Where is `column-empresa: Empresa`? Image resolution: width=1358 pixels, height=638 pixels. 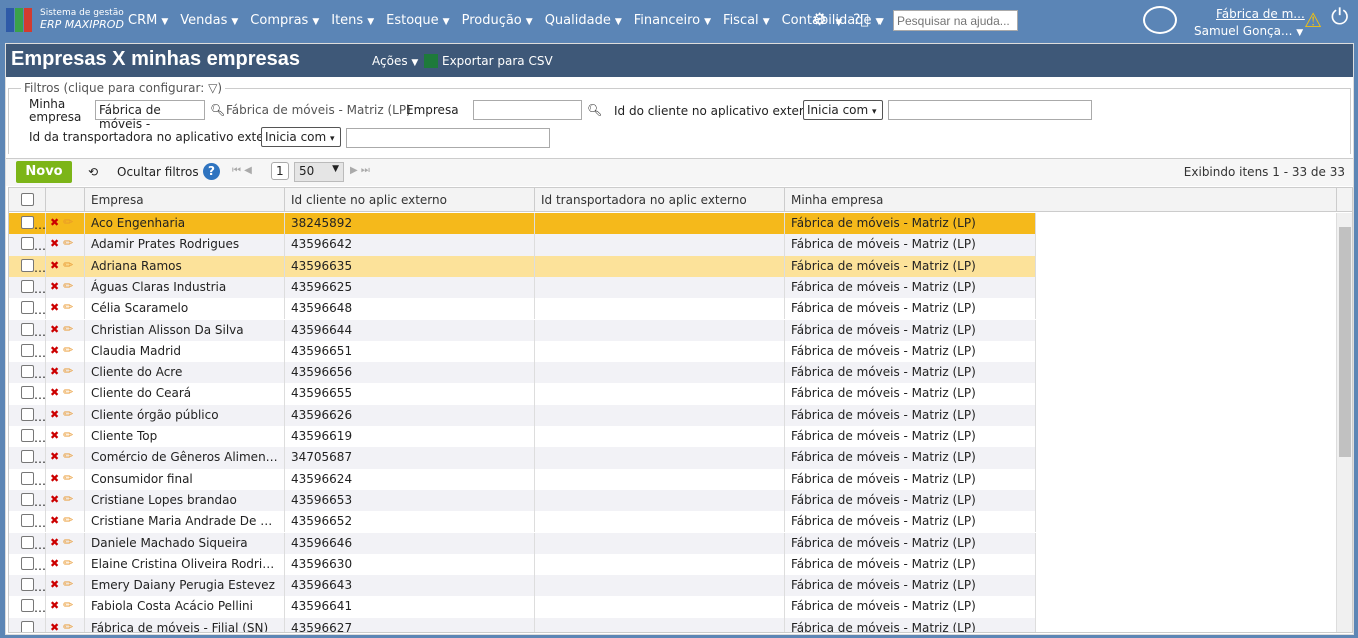
column-empresa: Empresa is located at coordinates (185, 200).